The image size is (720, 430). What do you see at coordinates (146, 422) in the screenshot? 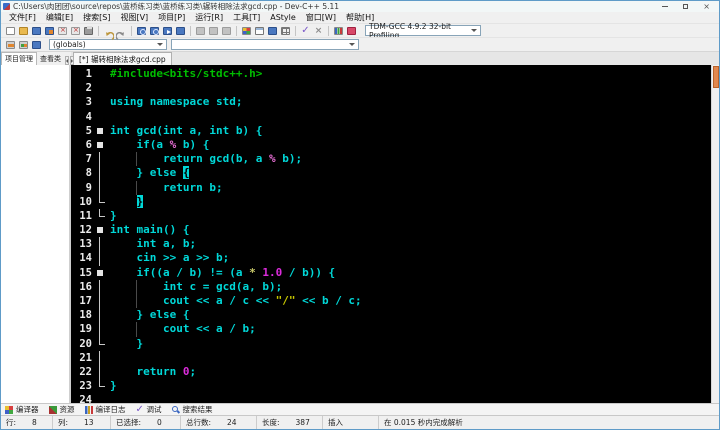
I see `status-segment: 已选择: 0` at bounding box center [146, 422].